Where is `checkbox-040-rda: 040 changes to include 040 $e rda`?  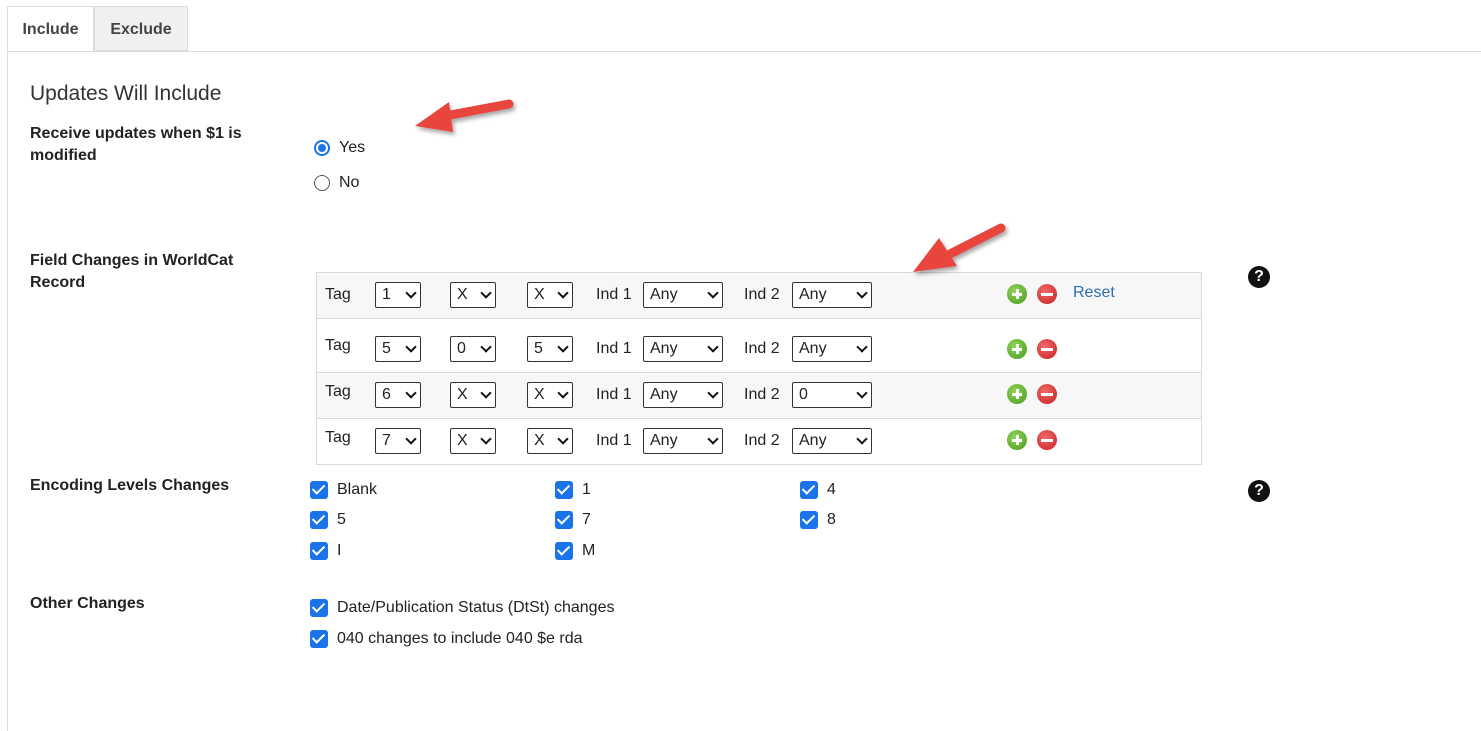 checkbox-040-rda: 040 changes to include 040 $e rda is located at coordinates (446, 639).